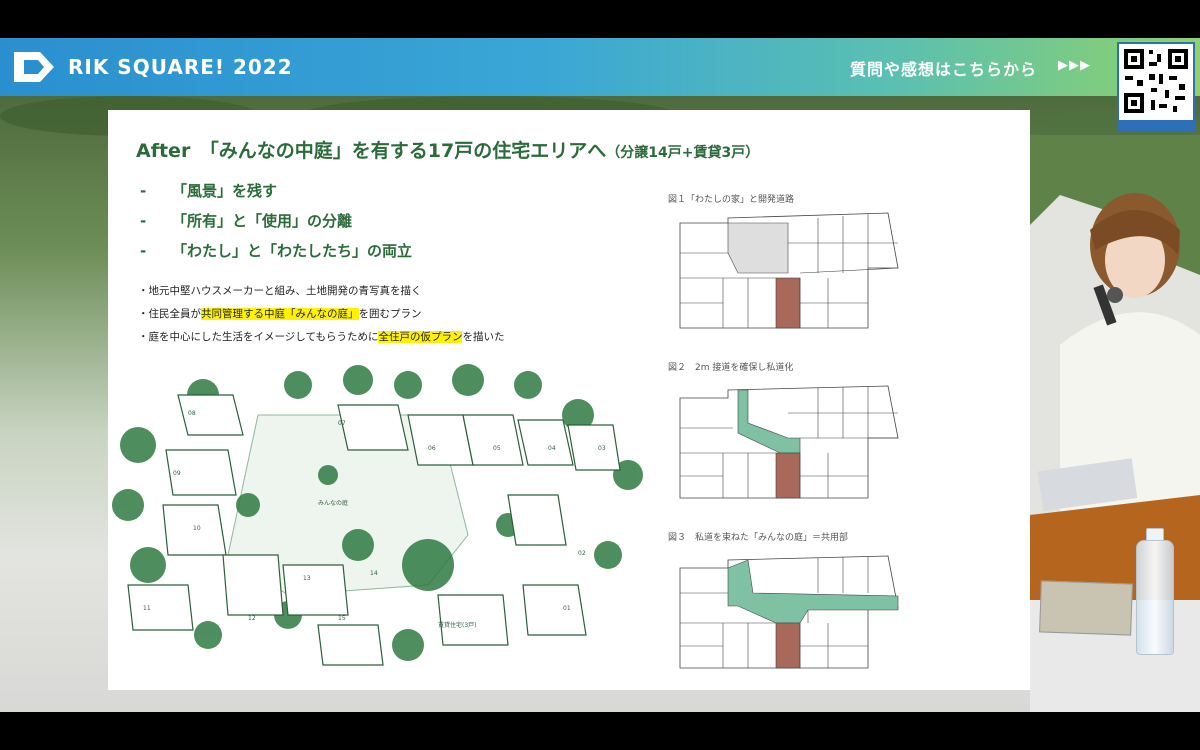 Image resolution: width=1200 pixels, height=750 pixels. I want to click on qr-code-icon, so click(1156, 87).